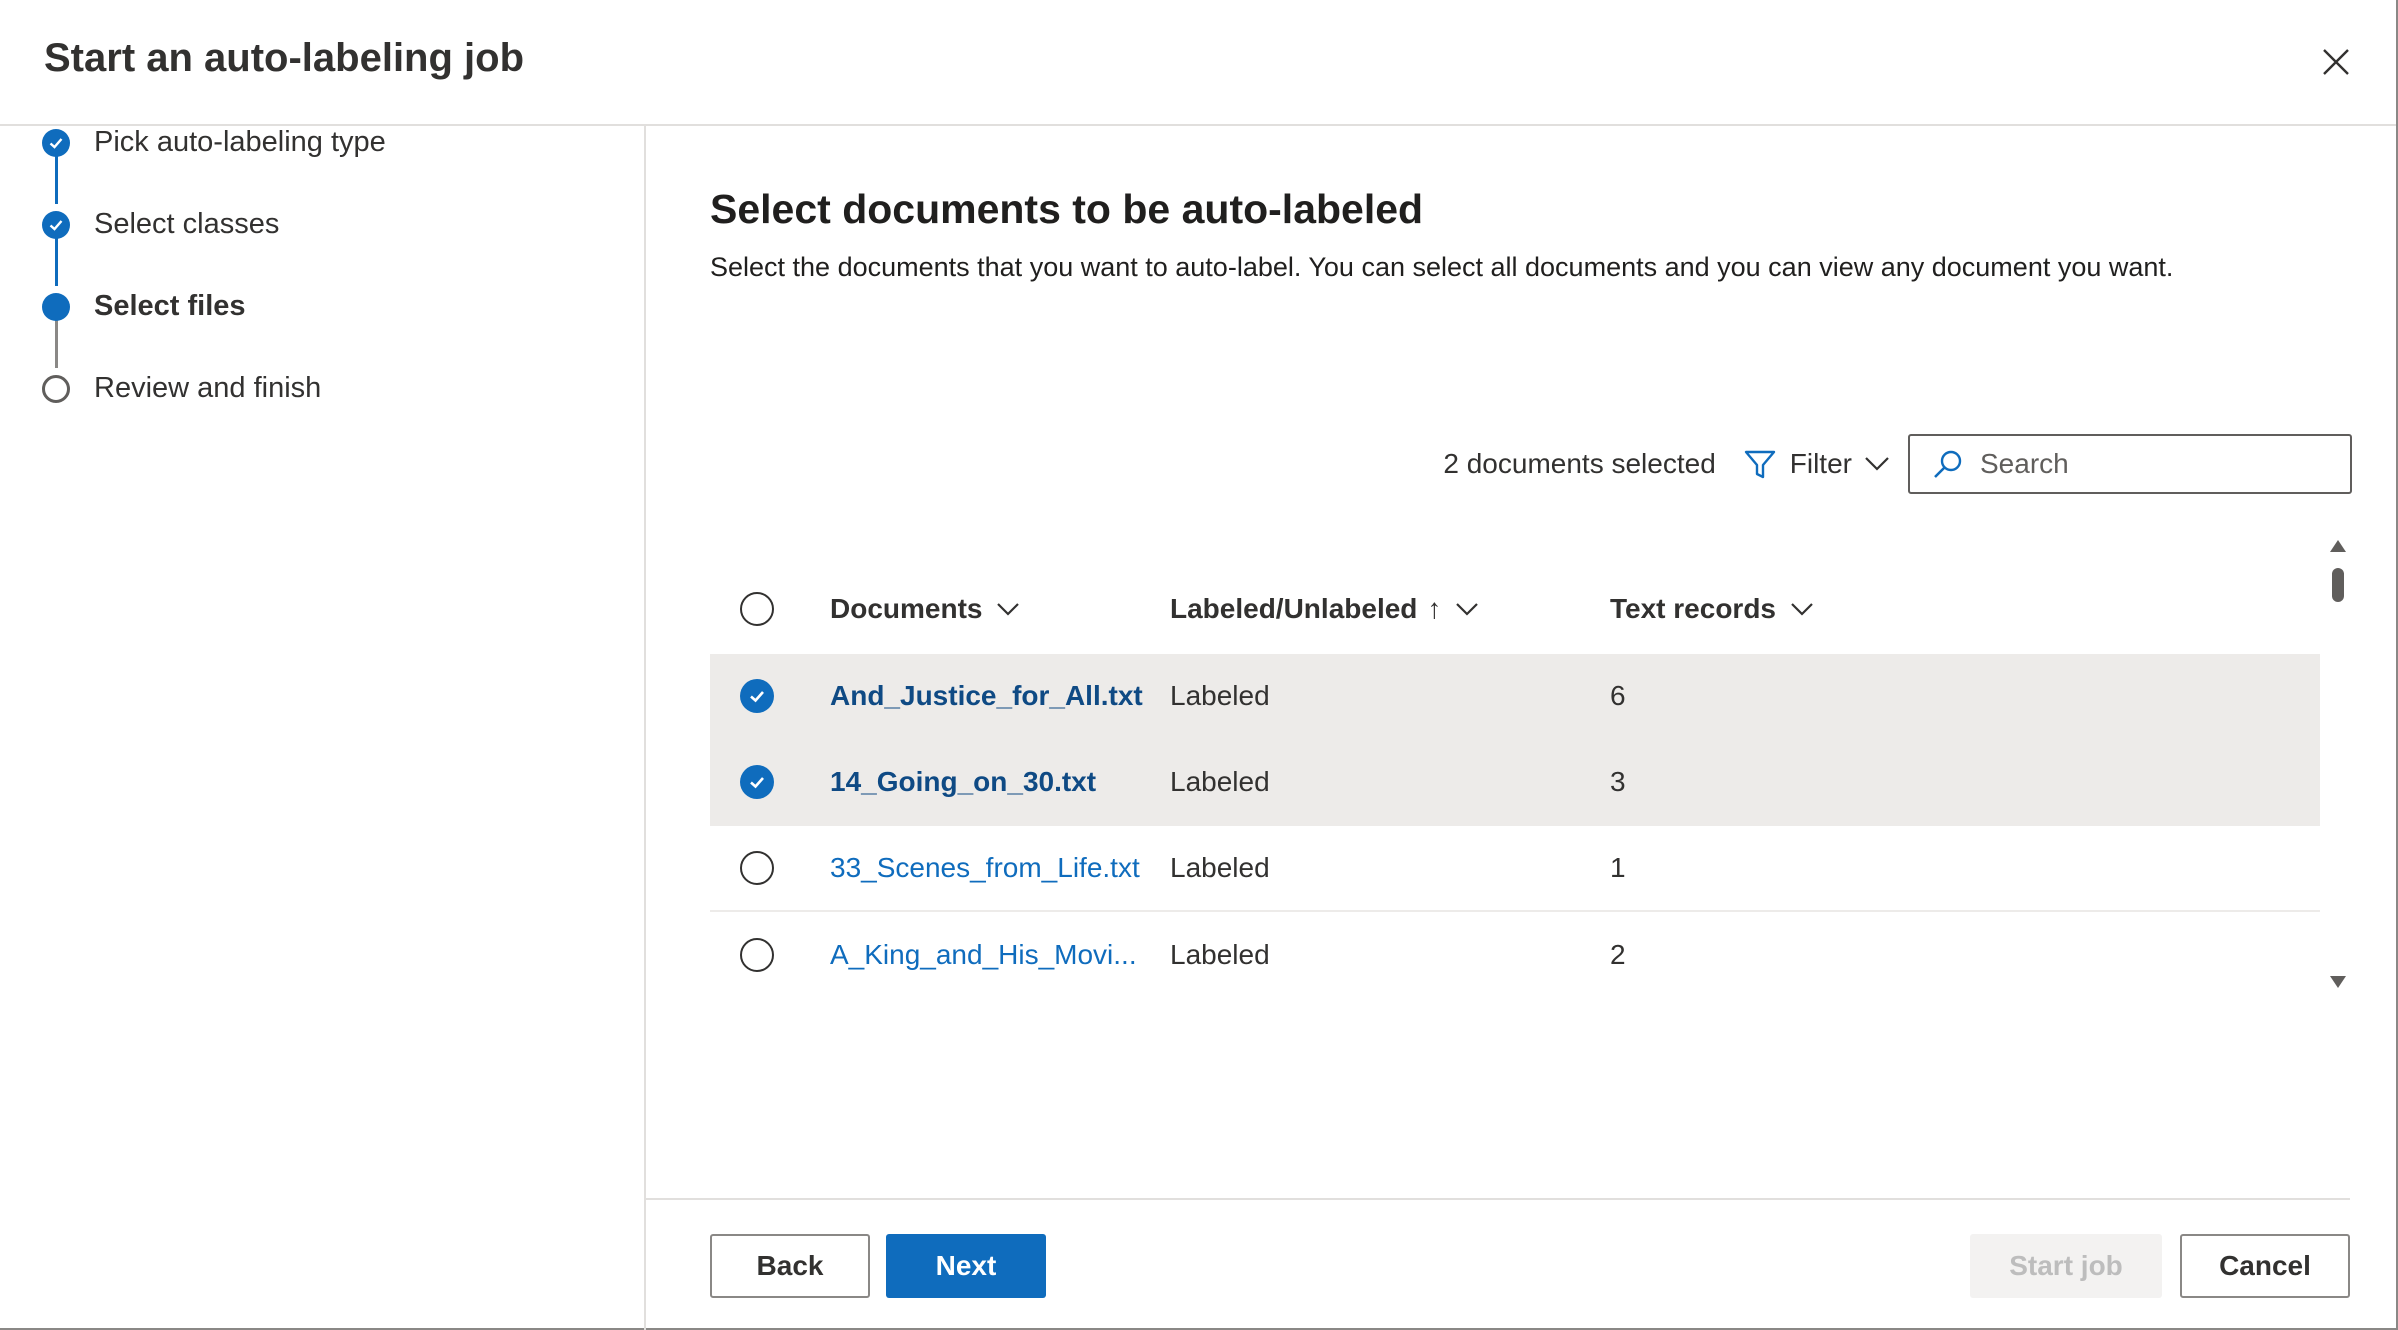 Image resolution: width=2398 pixels, height=1330 pixels. I want to click on close-icon, so click(2336, 62).